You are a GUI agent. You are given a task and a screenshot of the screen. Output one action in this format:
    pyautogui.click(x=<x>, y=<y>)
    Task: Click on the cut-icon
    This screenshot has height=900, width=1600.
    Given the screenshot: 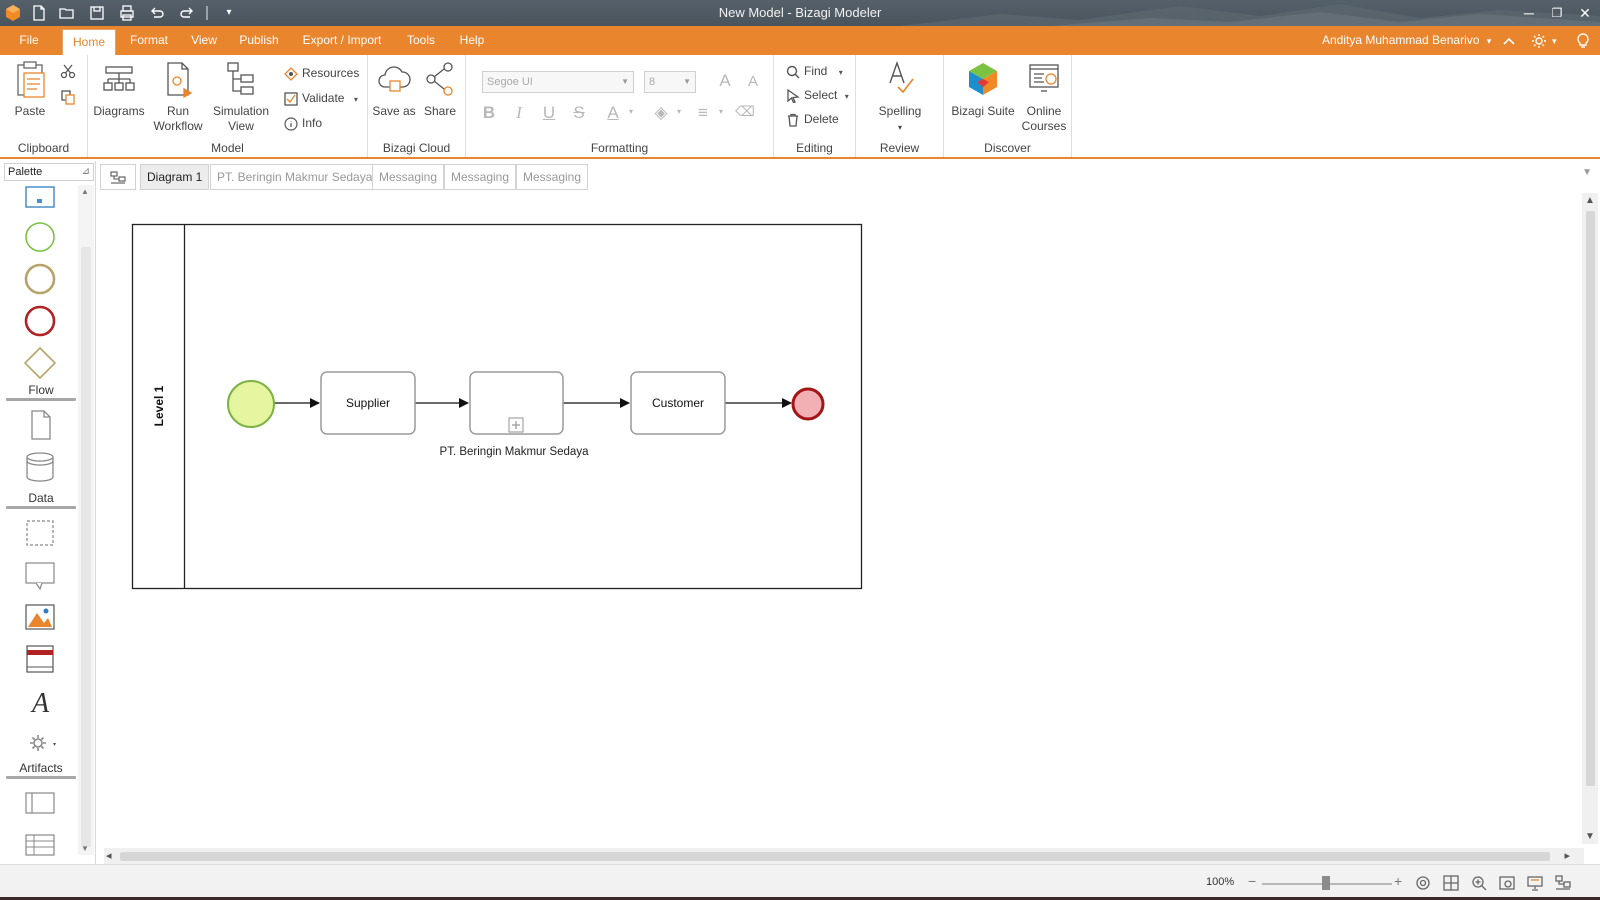 What is the action you would take?
    pyautogui.click(x=68, y=72)
    